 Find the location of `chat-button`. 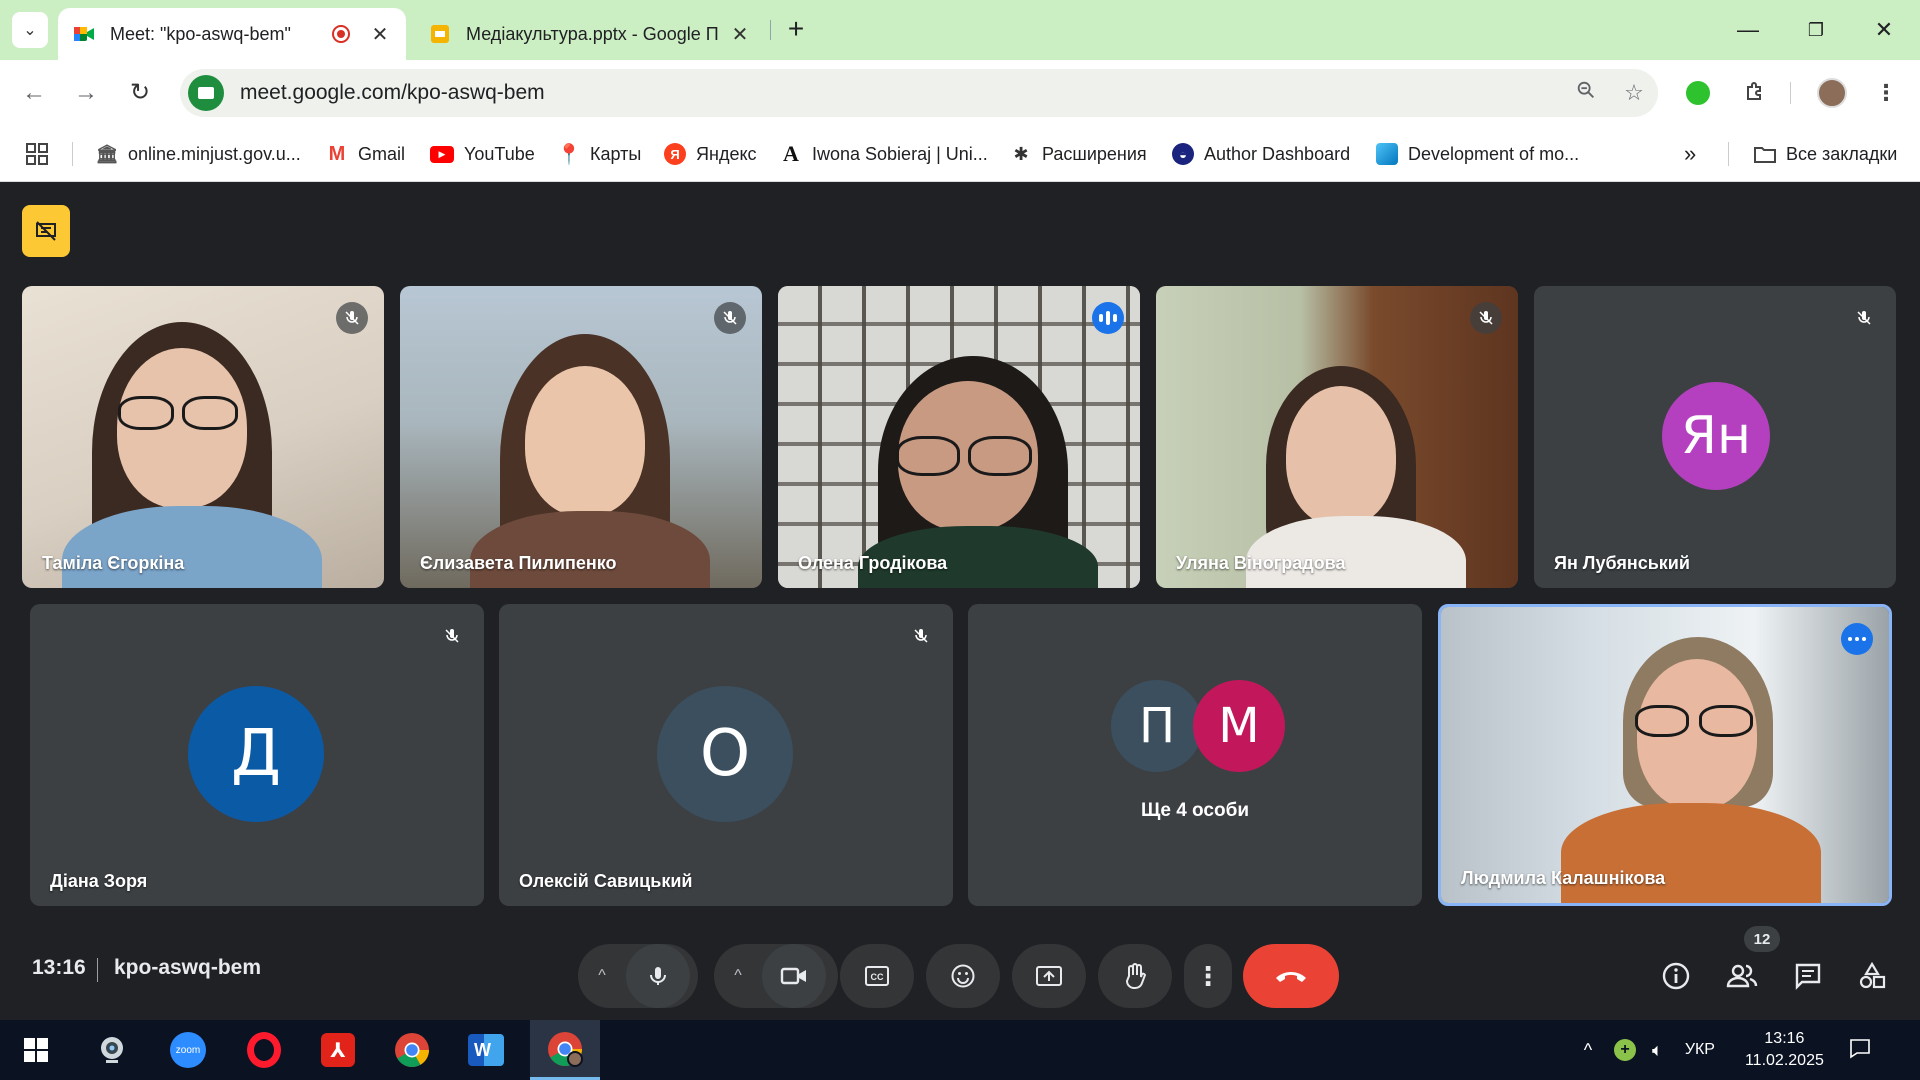

chat-button is located at coordinates (1808, 976).